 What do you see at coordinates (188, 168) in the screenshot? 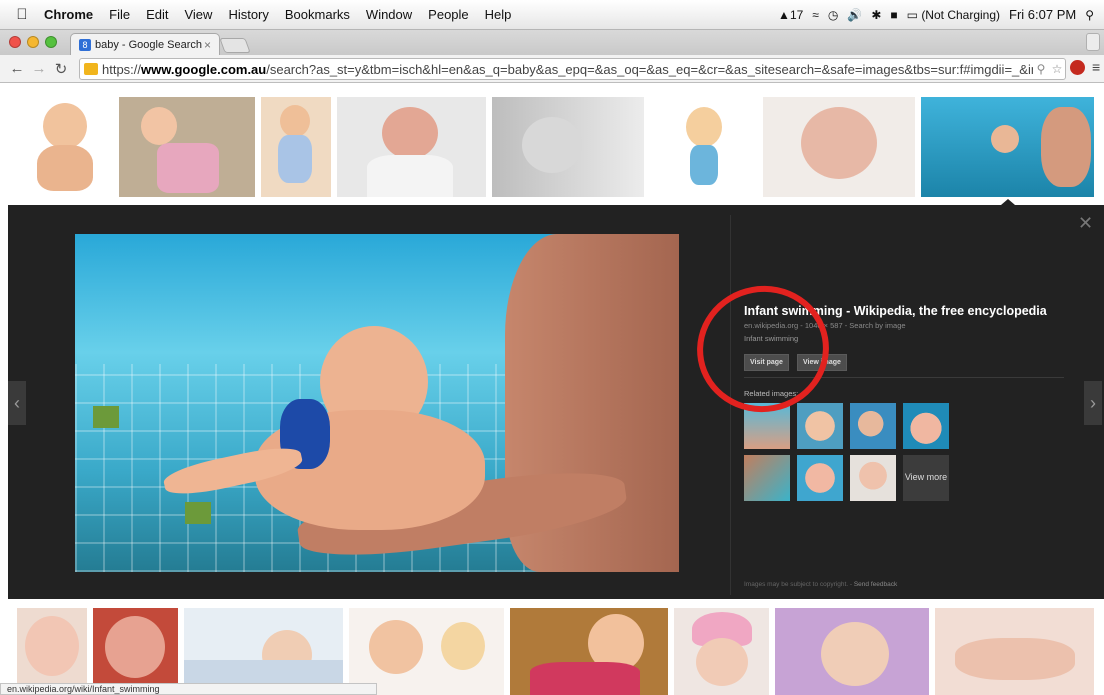
I see `bib` at bounding box center [188, 168].